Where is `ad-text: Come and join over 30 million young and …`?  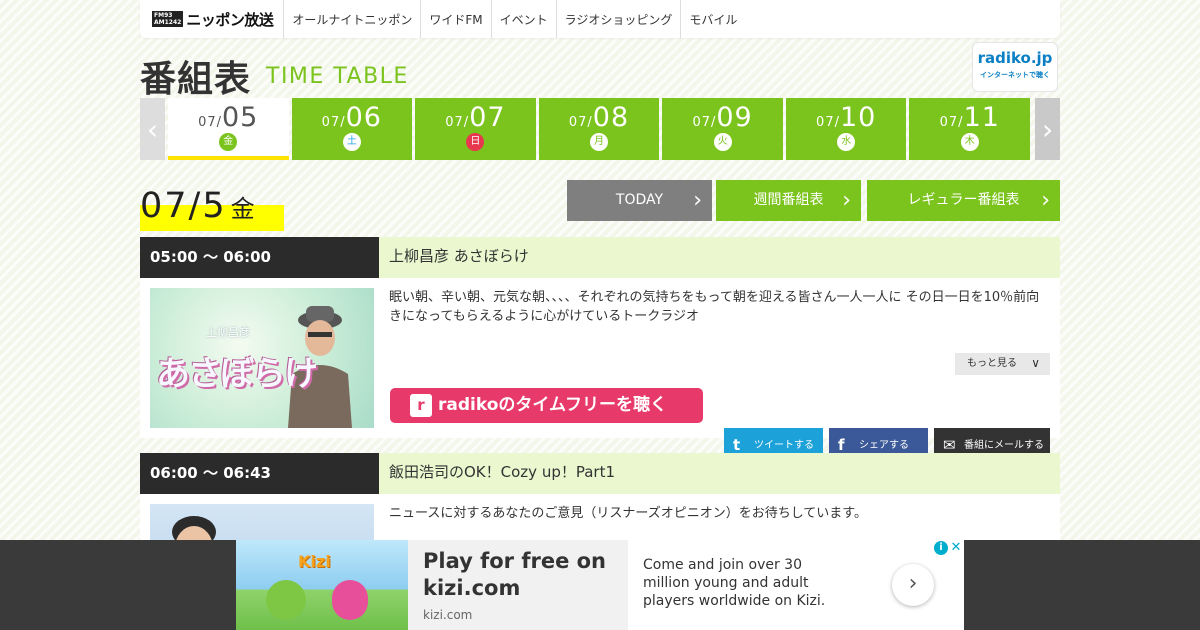 ad-text: Come and join over 30 million young and … is located at coordinates (734, 583).